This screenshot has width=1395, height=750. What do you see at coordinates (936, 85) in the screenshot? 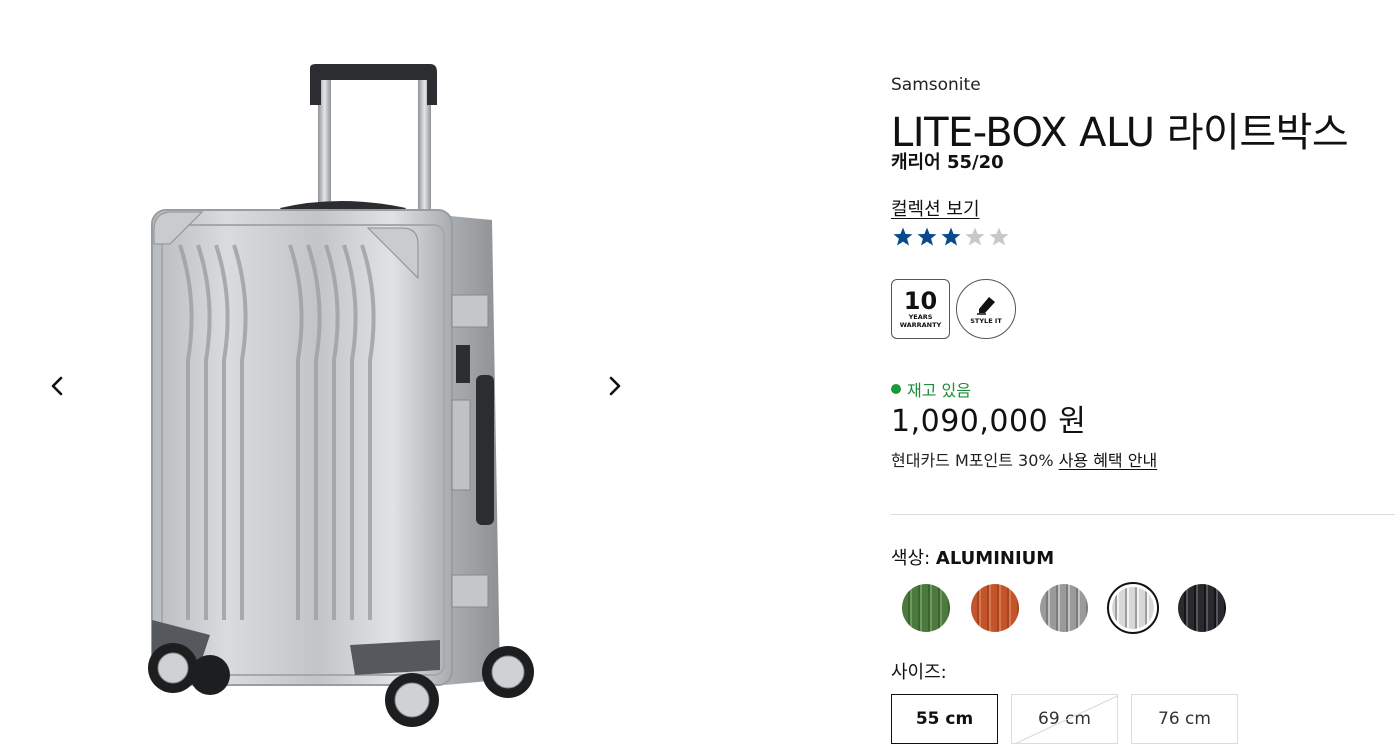
I see `brand-name: Samsonite` at bounding box center [936, 85].